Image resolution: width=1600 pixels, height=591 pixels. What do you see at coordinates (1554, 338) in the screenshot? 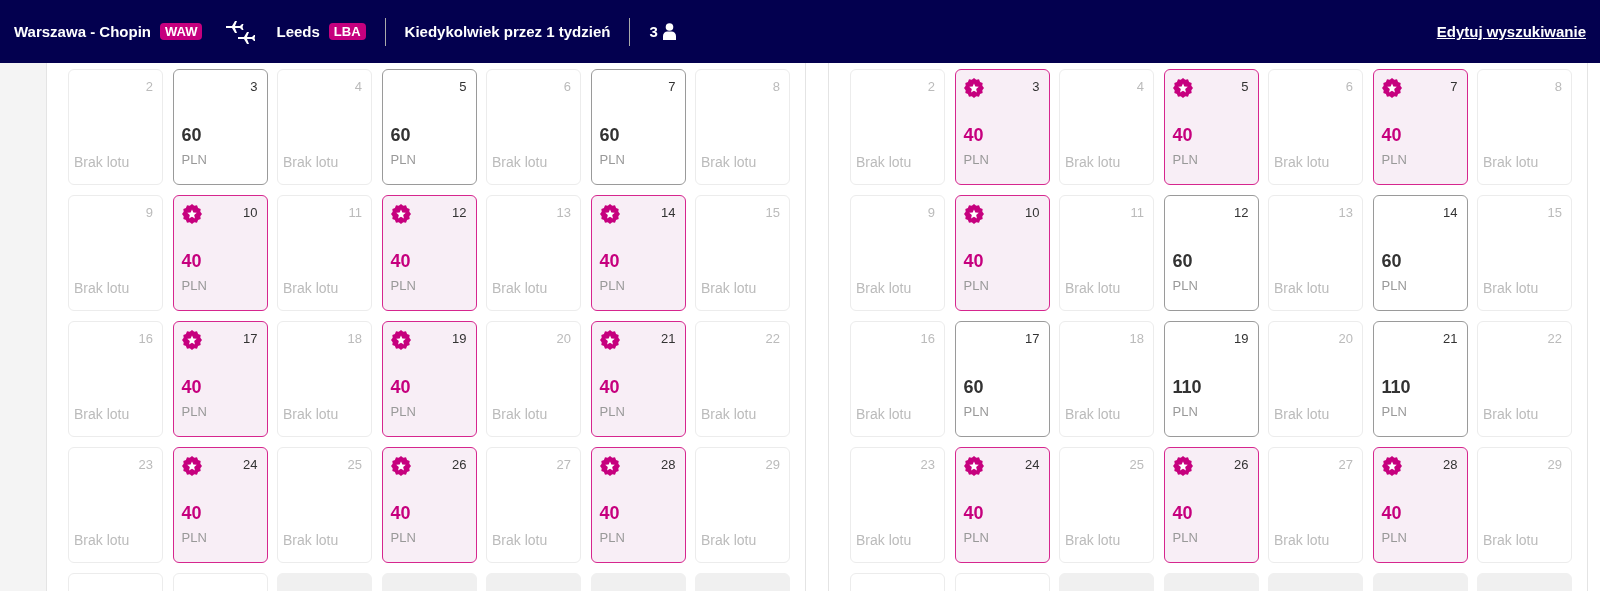
I see `day-number: 22` at bounding box center [1554, 338].